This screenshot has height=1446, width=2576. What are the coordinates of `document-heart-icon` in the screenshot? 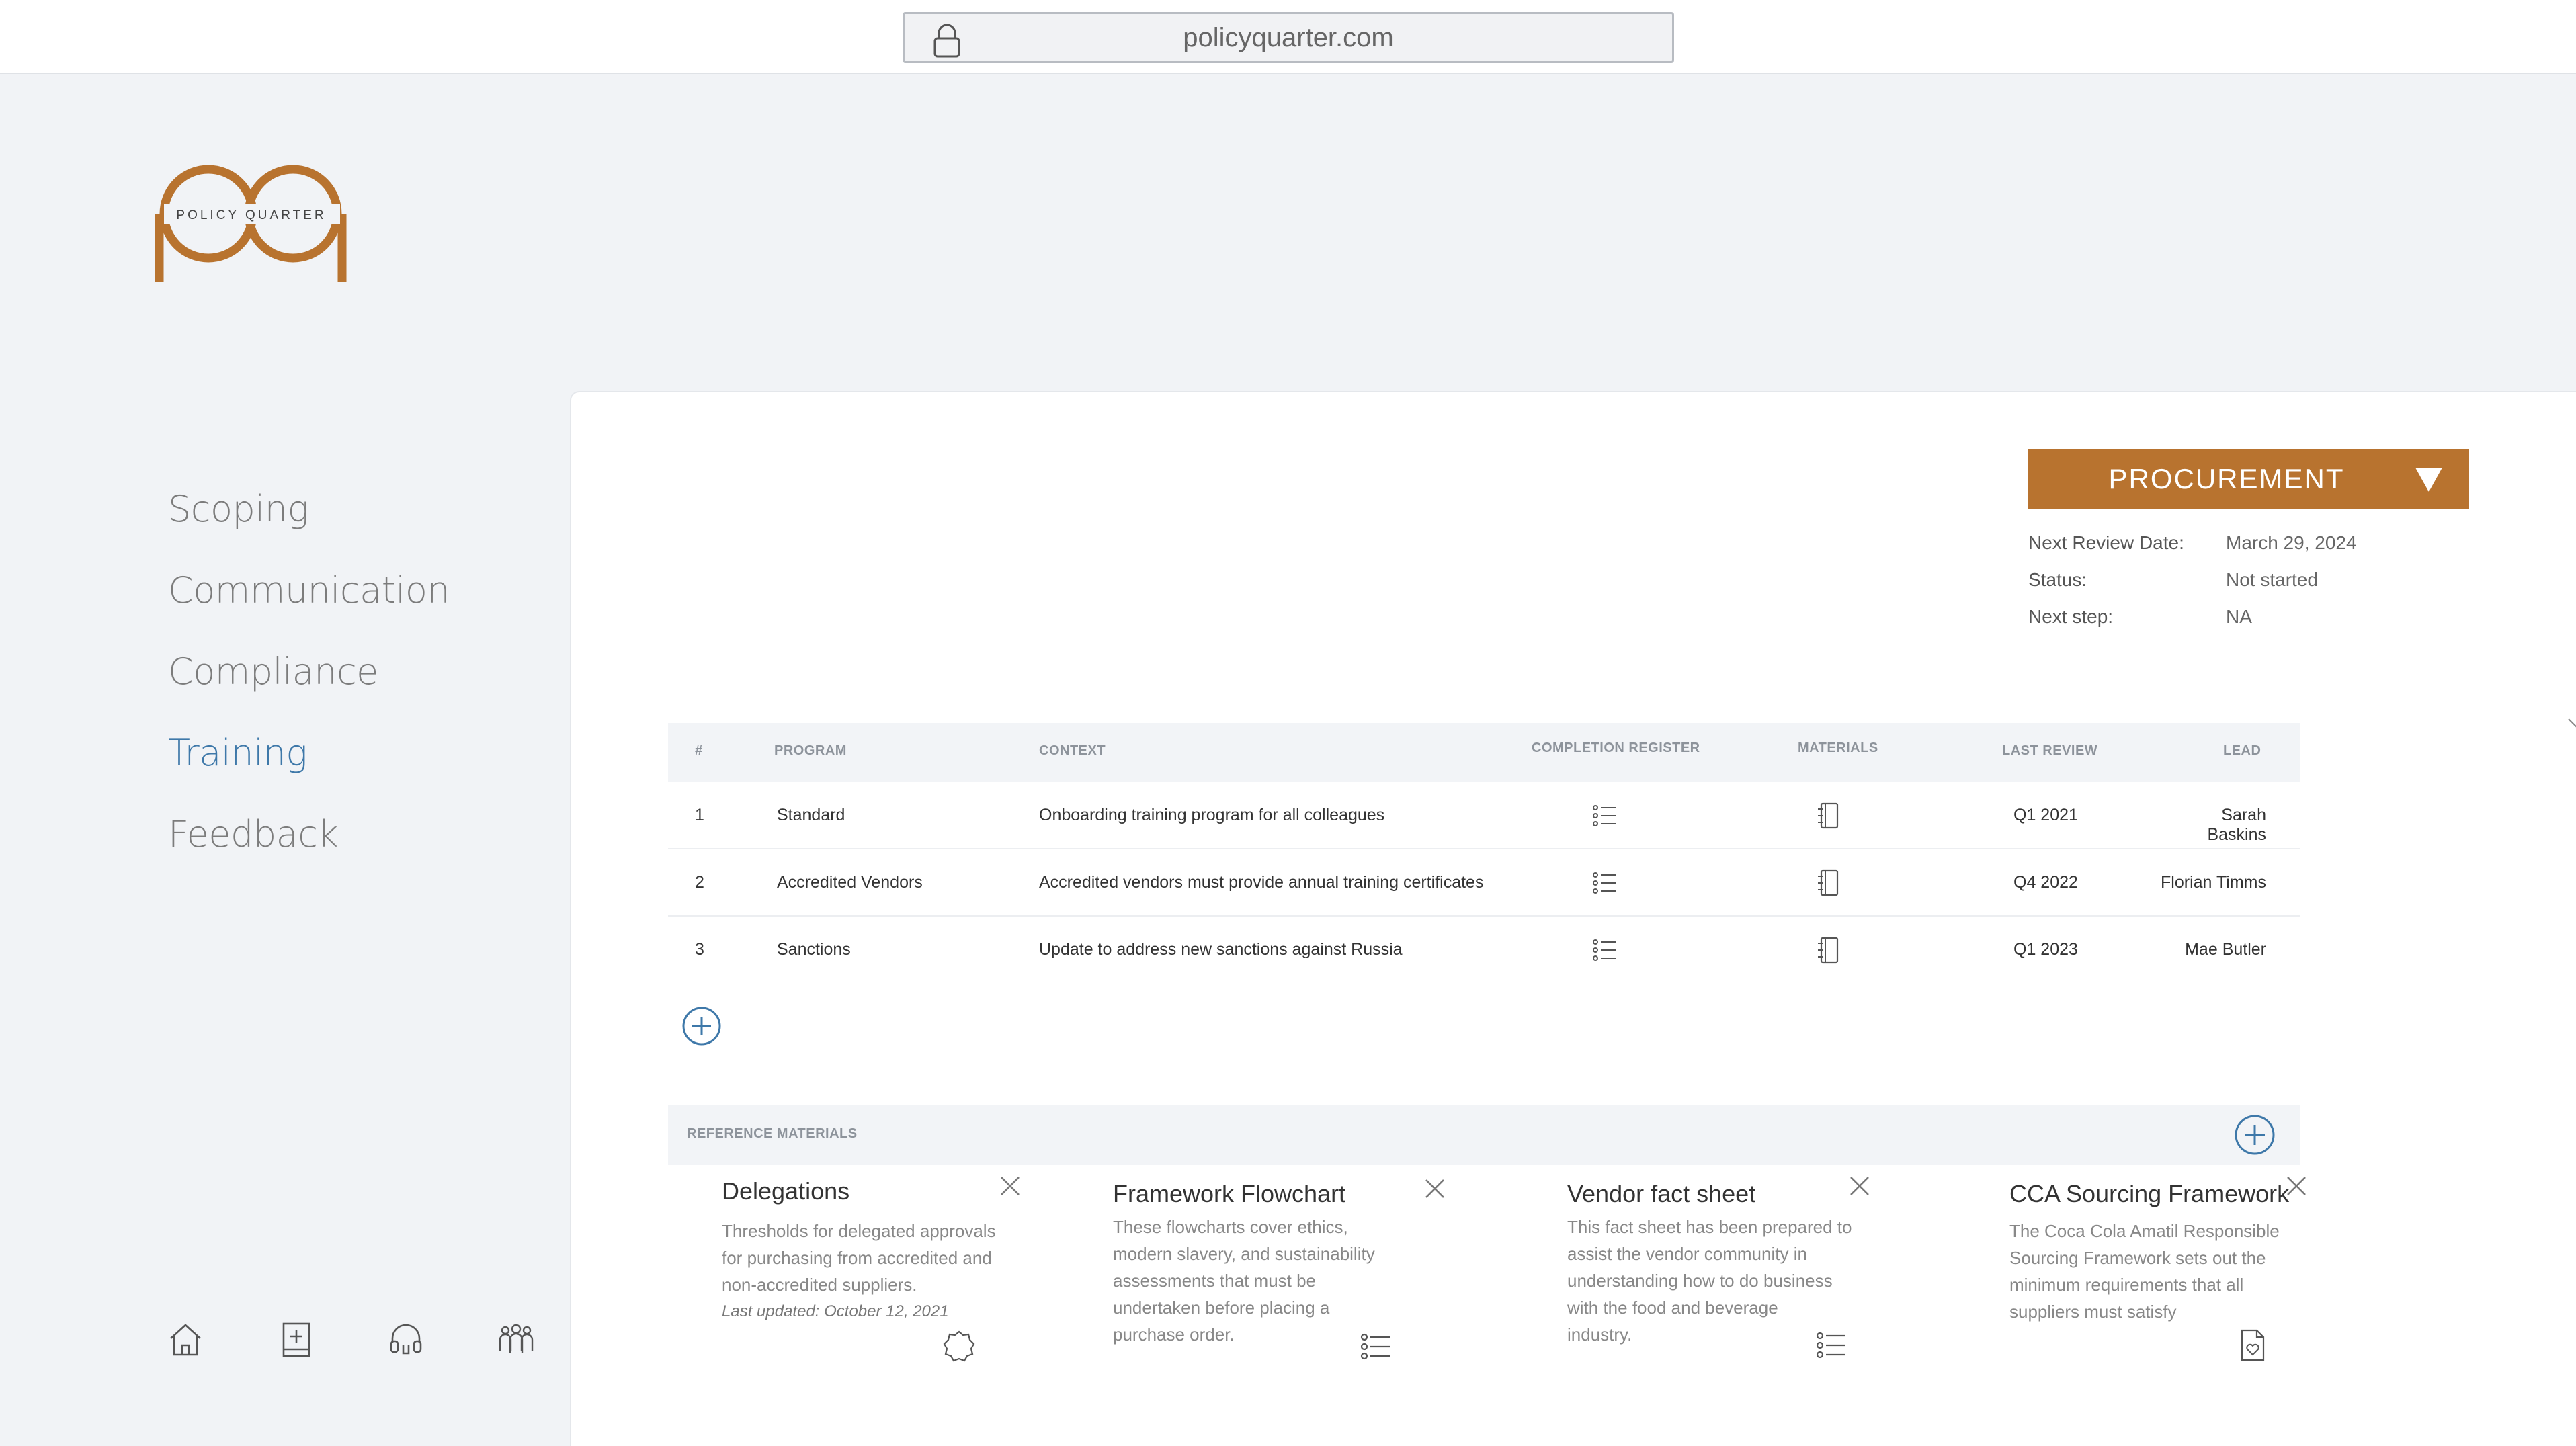 It's located at (2252, 1345).